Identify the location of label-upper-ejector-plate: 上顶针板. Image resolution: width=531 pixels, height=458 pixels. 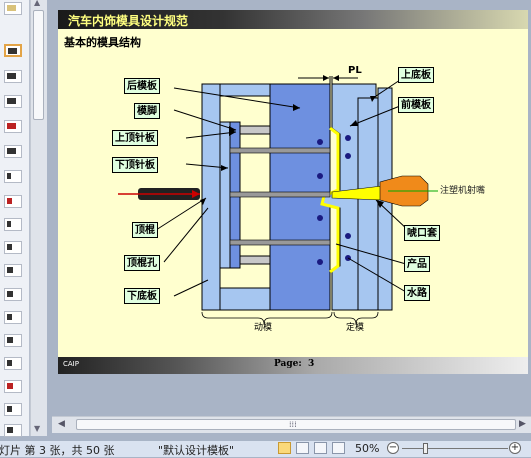
(135, 138).